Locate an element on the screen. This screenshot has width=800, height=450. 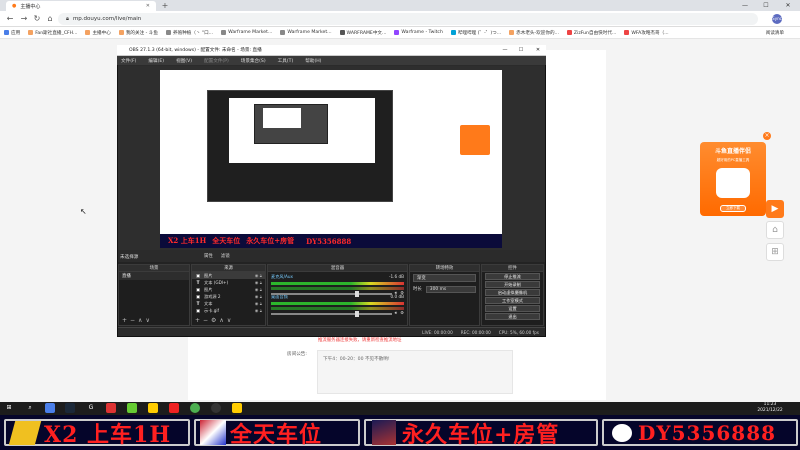
controls-panel: 控件 停止推流 开始录制 启动虚拟摄像机 工作室模式 设置 退出 is located at coordinates (512, 295).